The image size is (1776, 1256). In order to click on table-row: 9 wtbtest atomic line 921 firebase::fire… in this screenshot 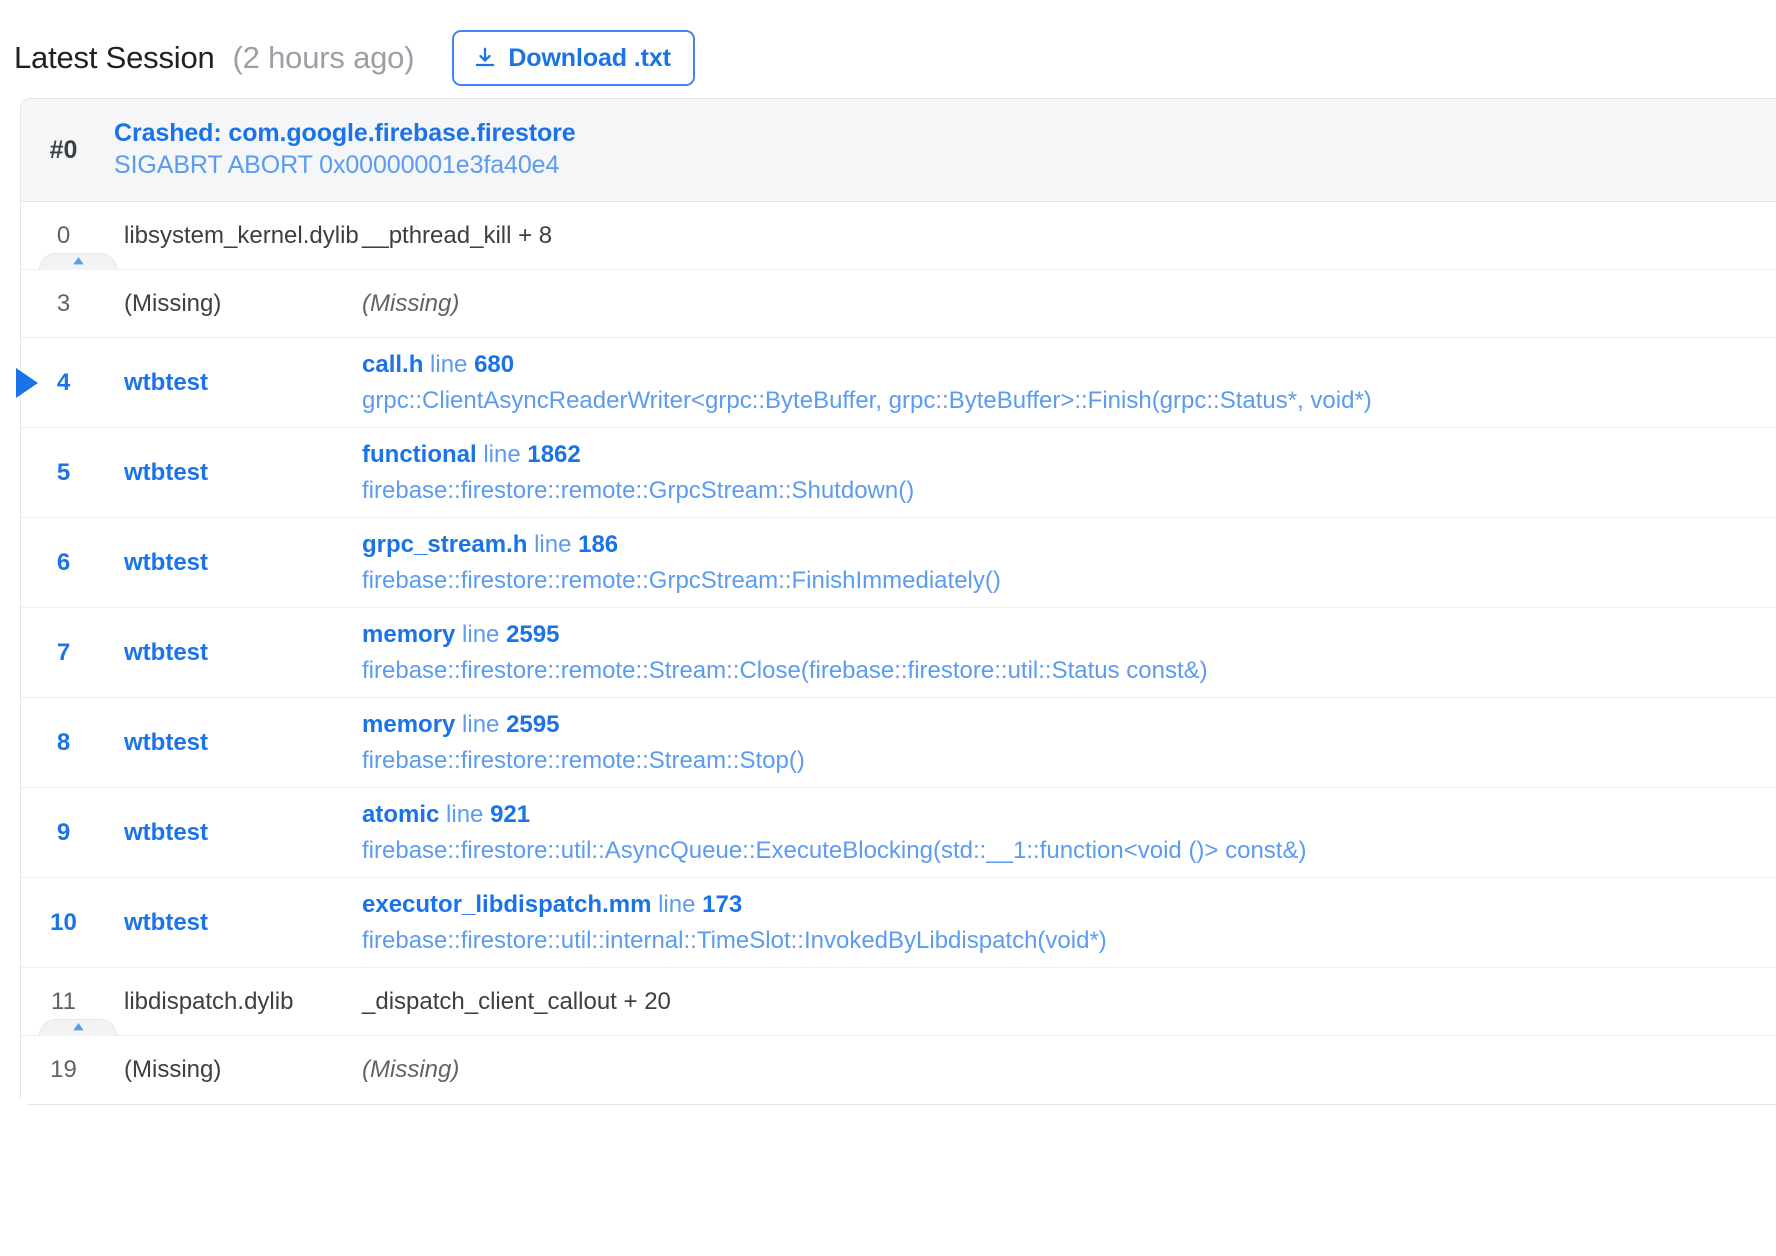, I will do `click(898, 833)`.